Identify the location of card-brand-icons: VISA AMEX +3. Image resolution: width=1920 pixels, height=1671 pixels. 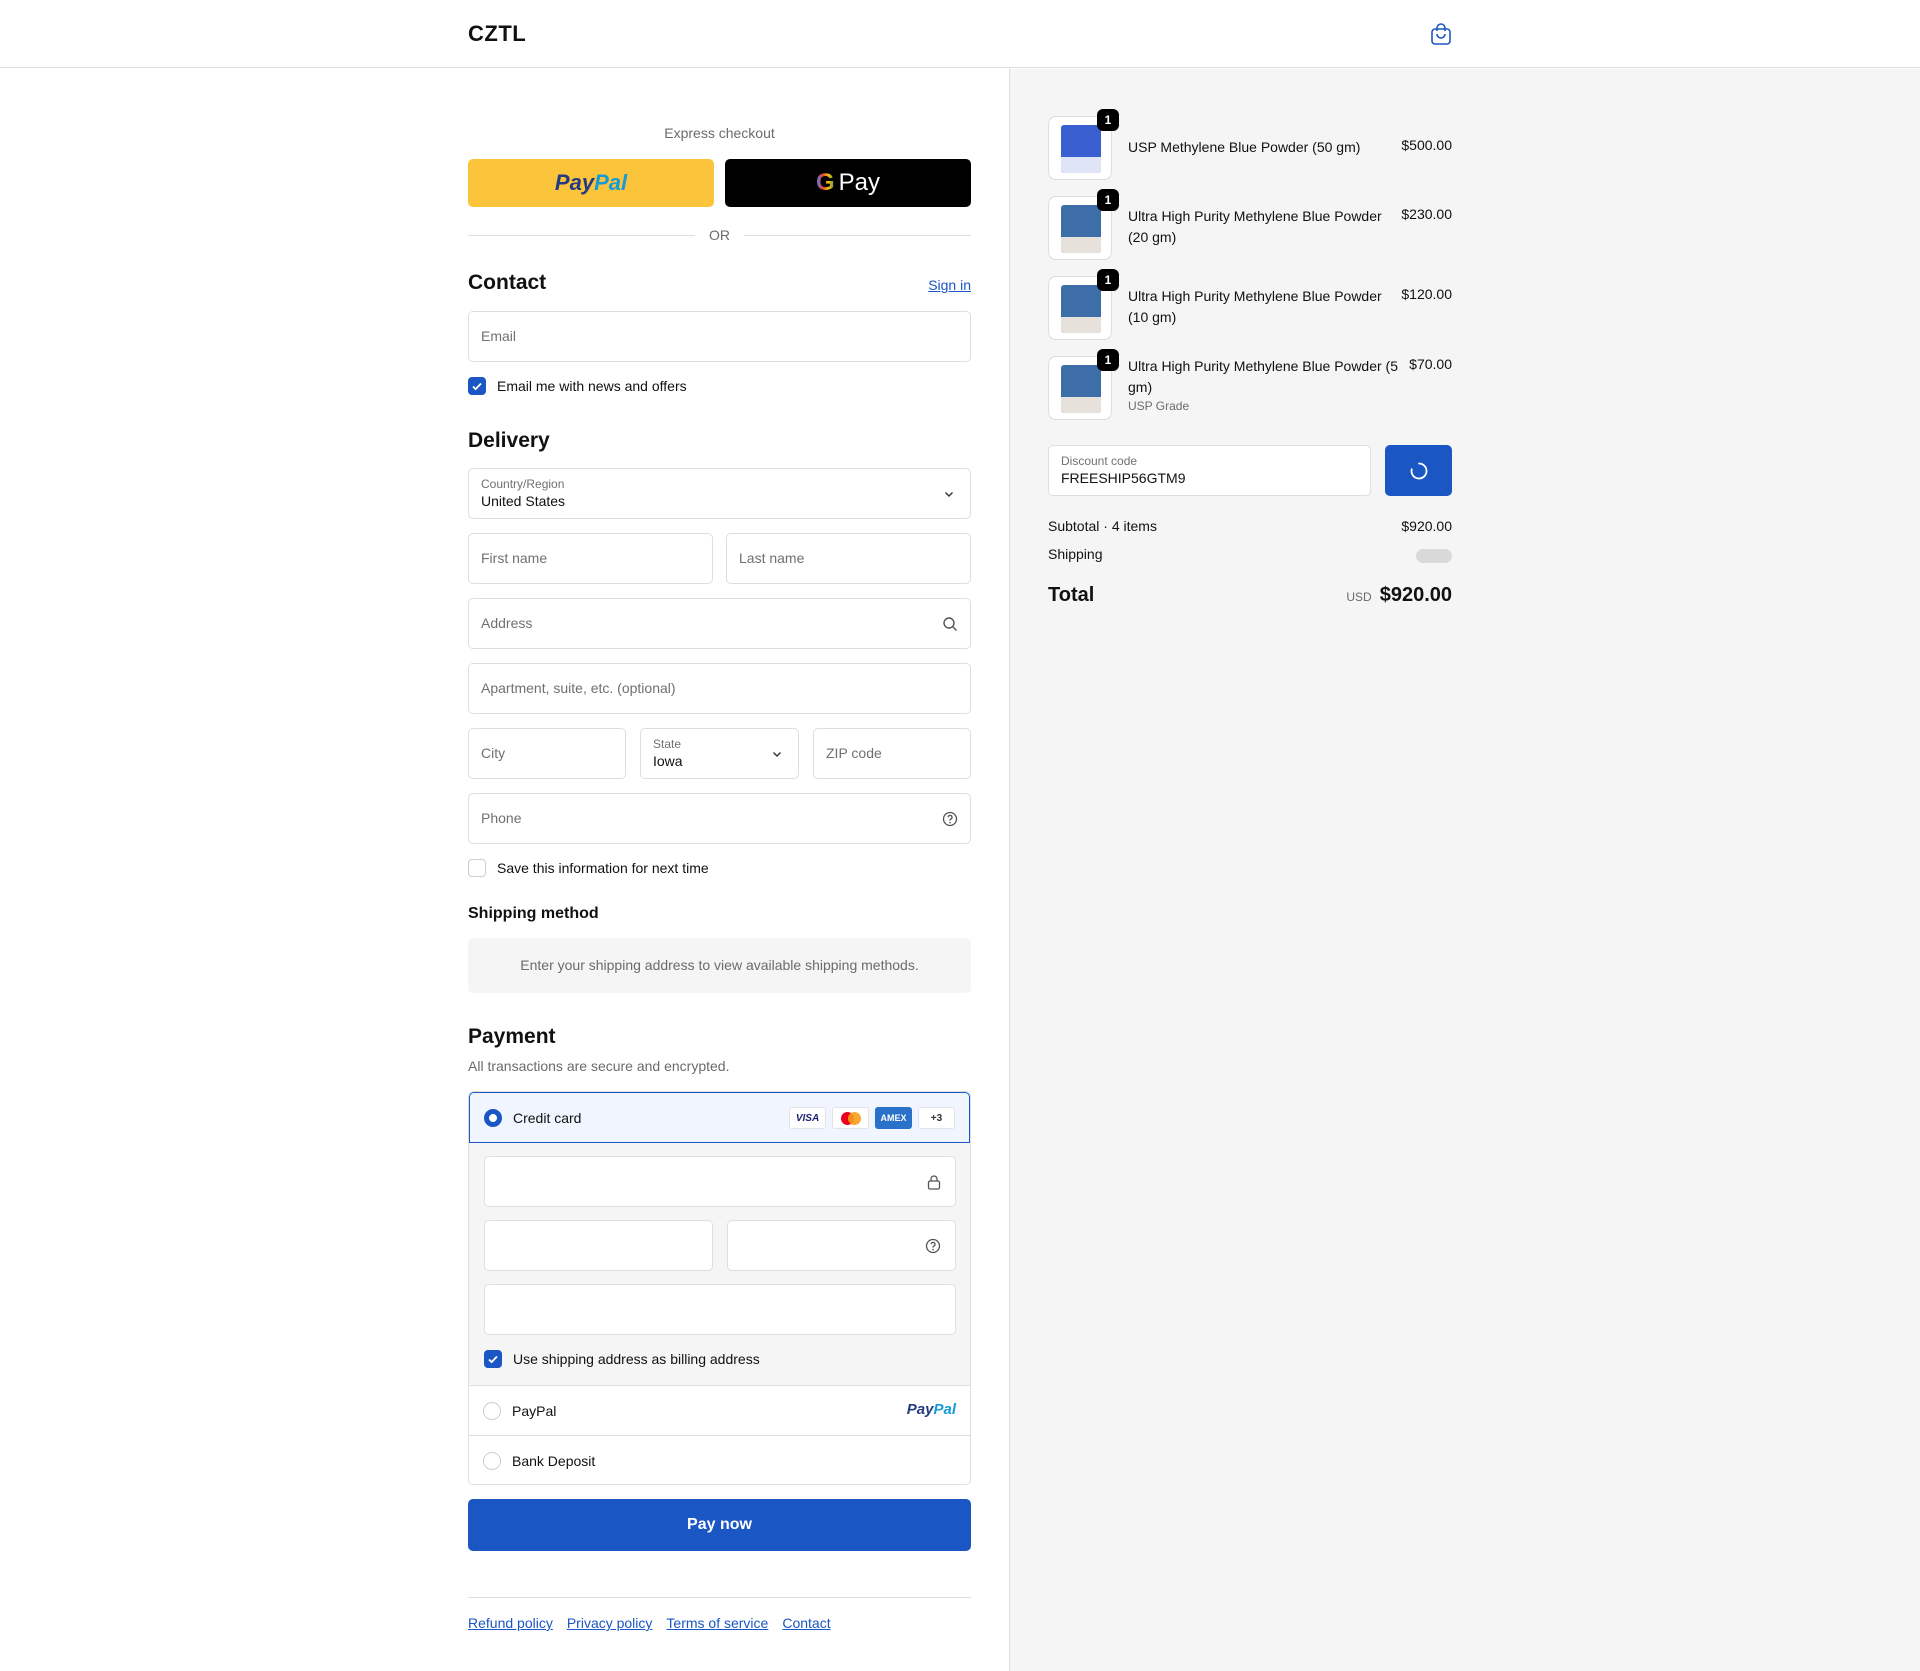
(872, 1118).